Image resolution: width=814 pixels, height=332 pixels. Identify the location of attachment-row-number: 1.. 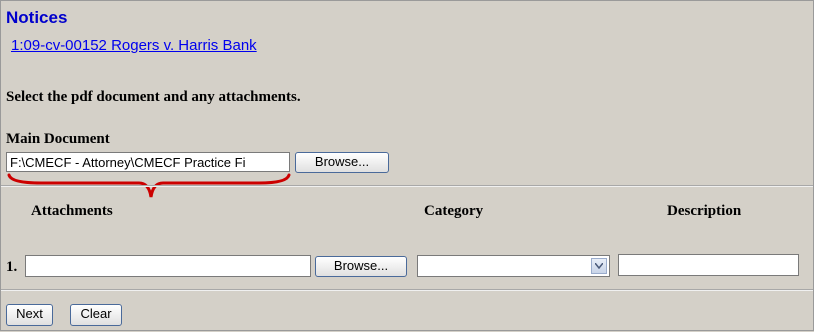
(12, 267).